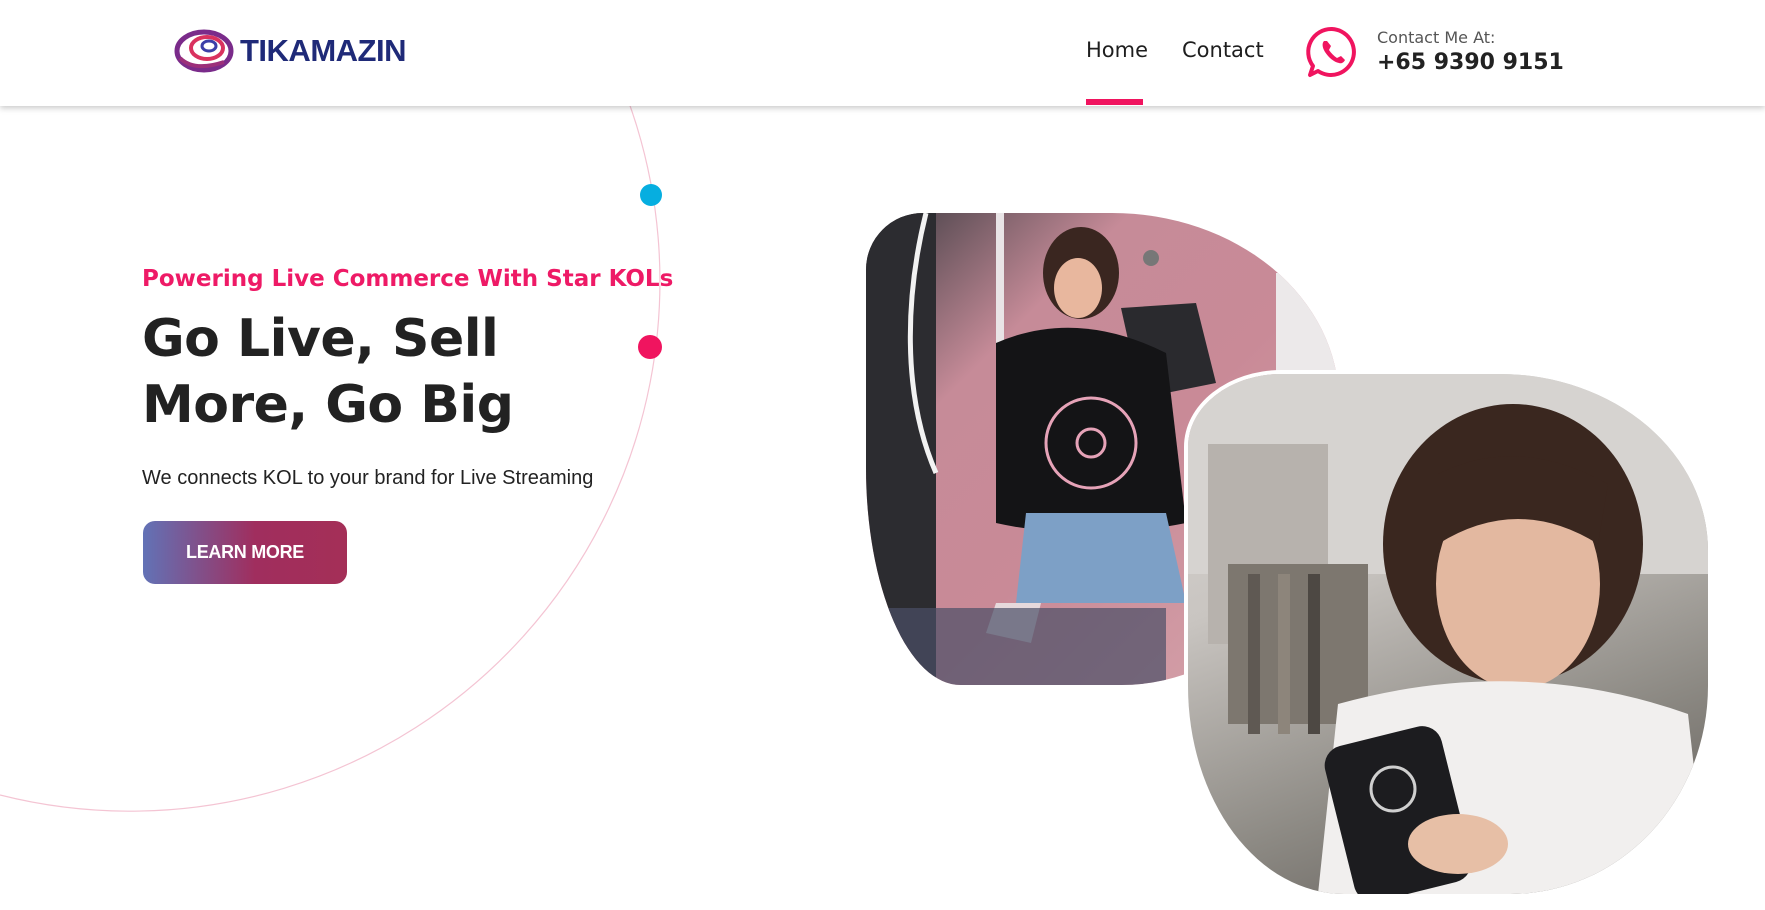 This screenshot has height=910, width=1765. I want to click on contact-label: Contact Me At:, so click(1436, 37).